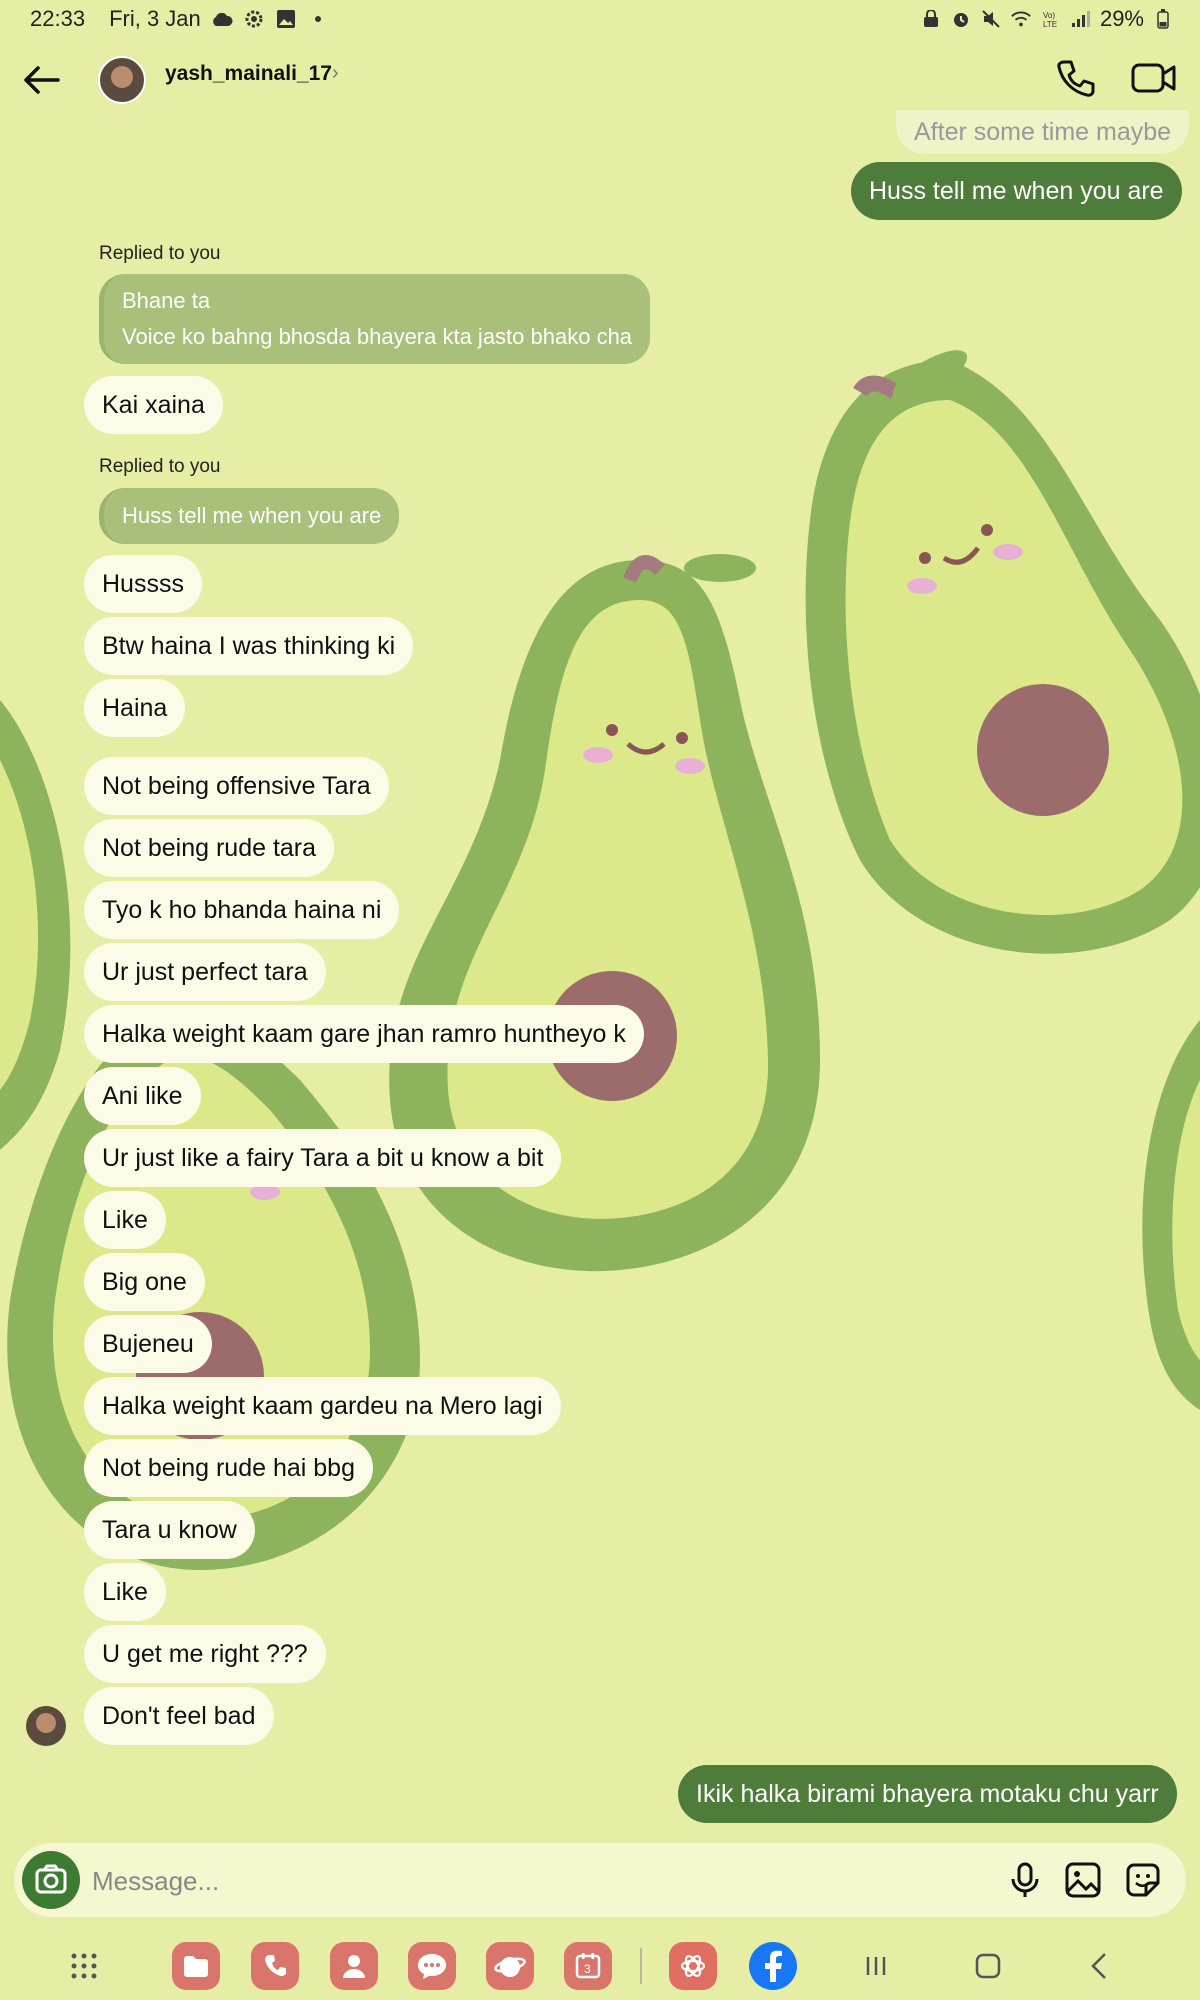  Describe the element at coordinates (143, 584) in the screenshot. I see `message-bubble-incoming: Hussss` at that location.